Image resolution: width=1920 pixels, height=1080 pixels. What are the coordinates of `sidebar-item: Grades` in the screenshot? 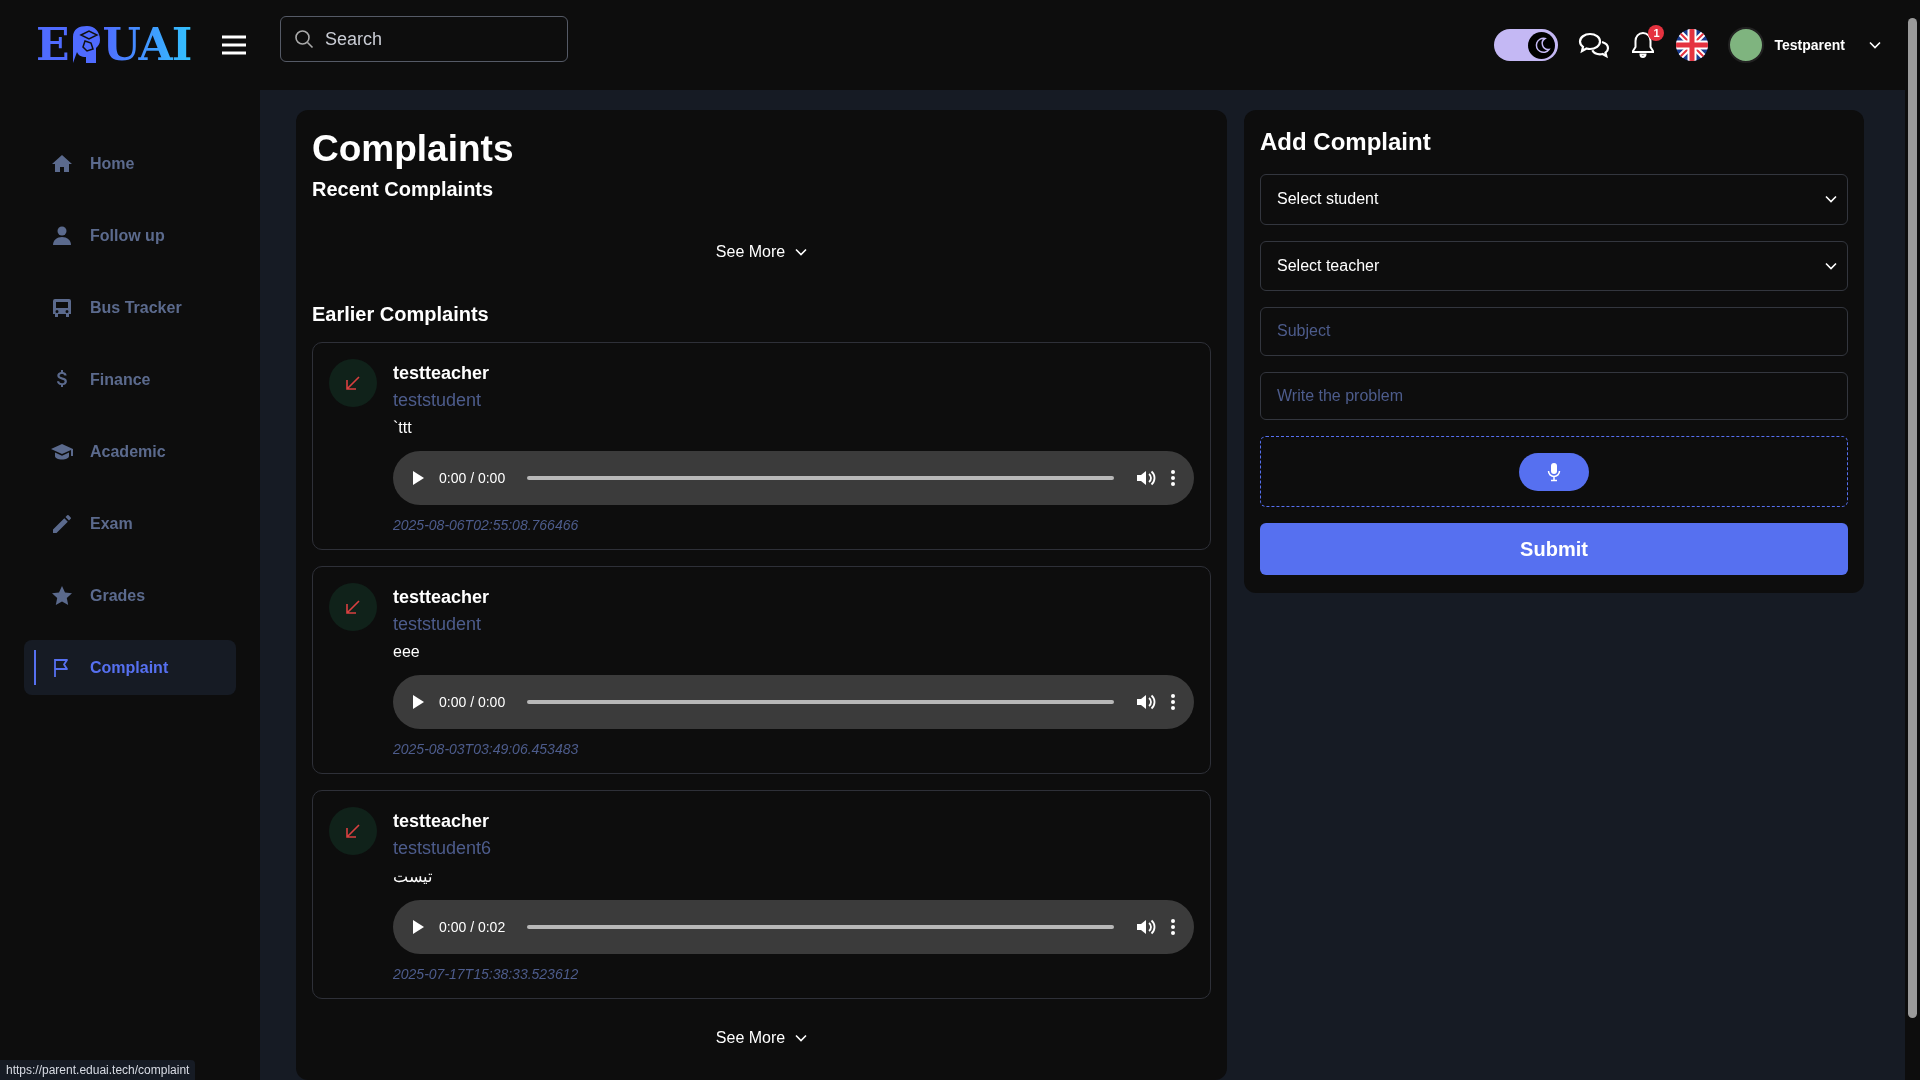 It's located at (130, 595).